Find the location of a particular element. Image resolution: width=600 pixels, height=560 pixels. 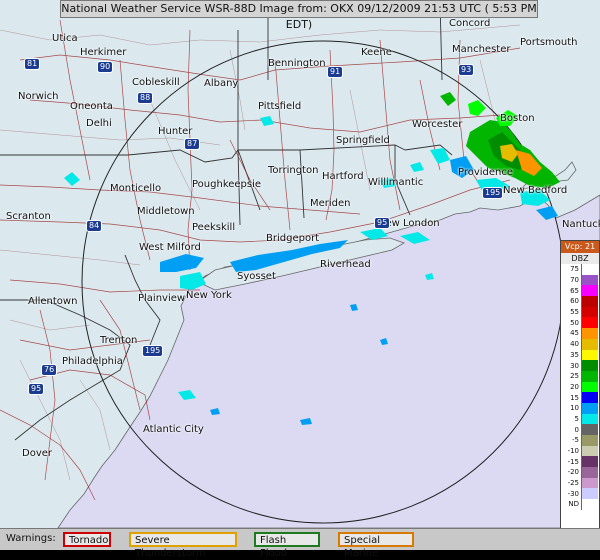

city-label: Cobleskill is located at coordinates (156, 82).